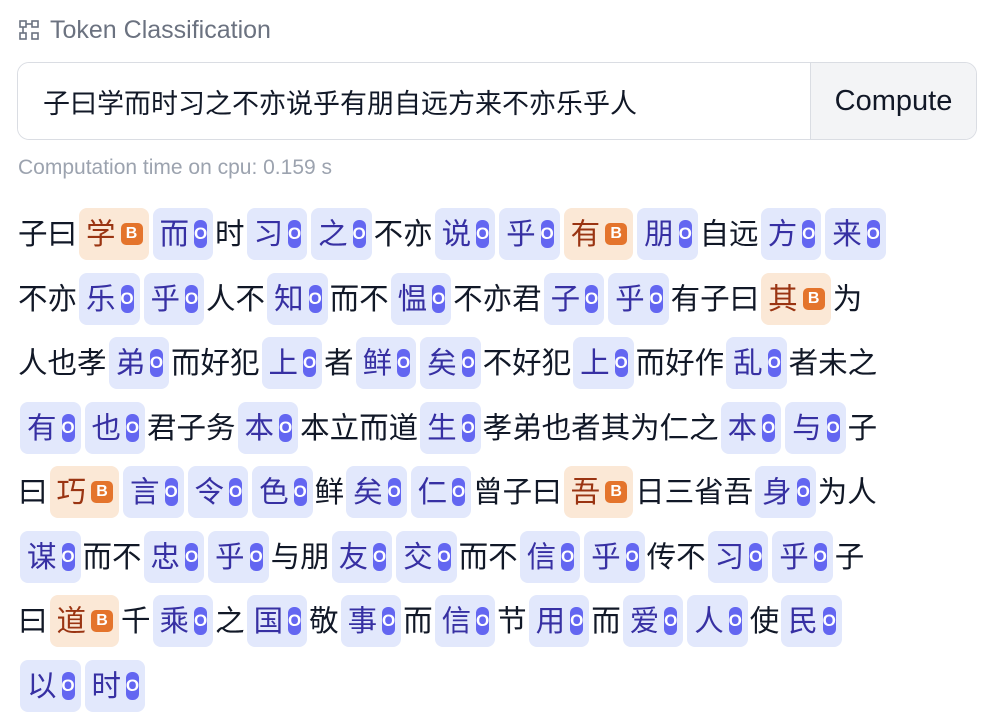 The image size is (1000, 727). What do you see at coordinates (403, 234) in the screenshot?
I see `plain-text: 不亦` at bounding box center [403, 234].